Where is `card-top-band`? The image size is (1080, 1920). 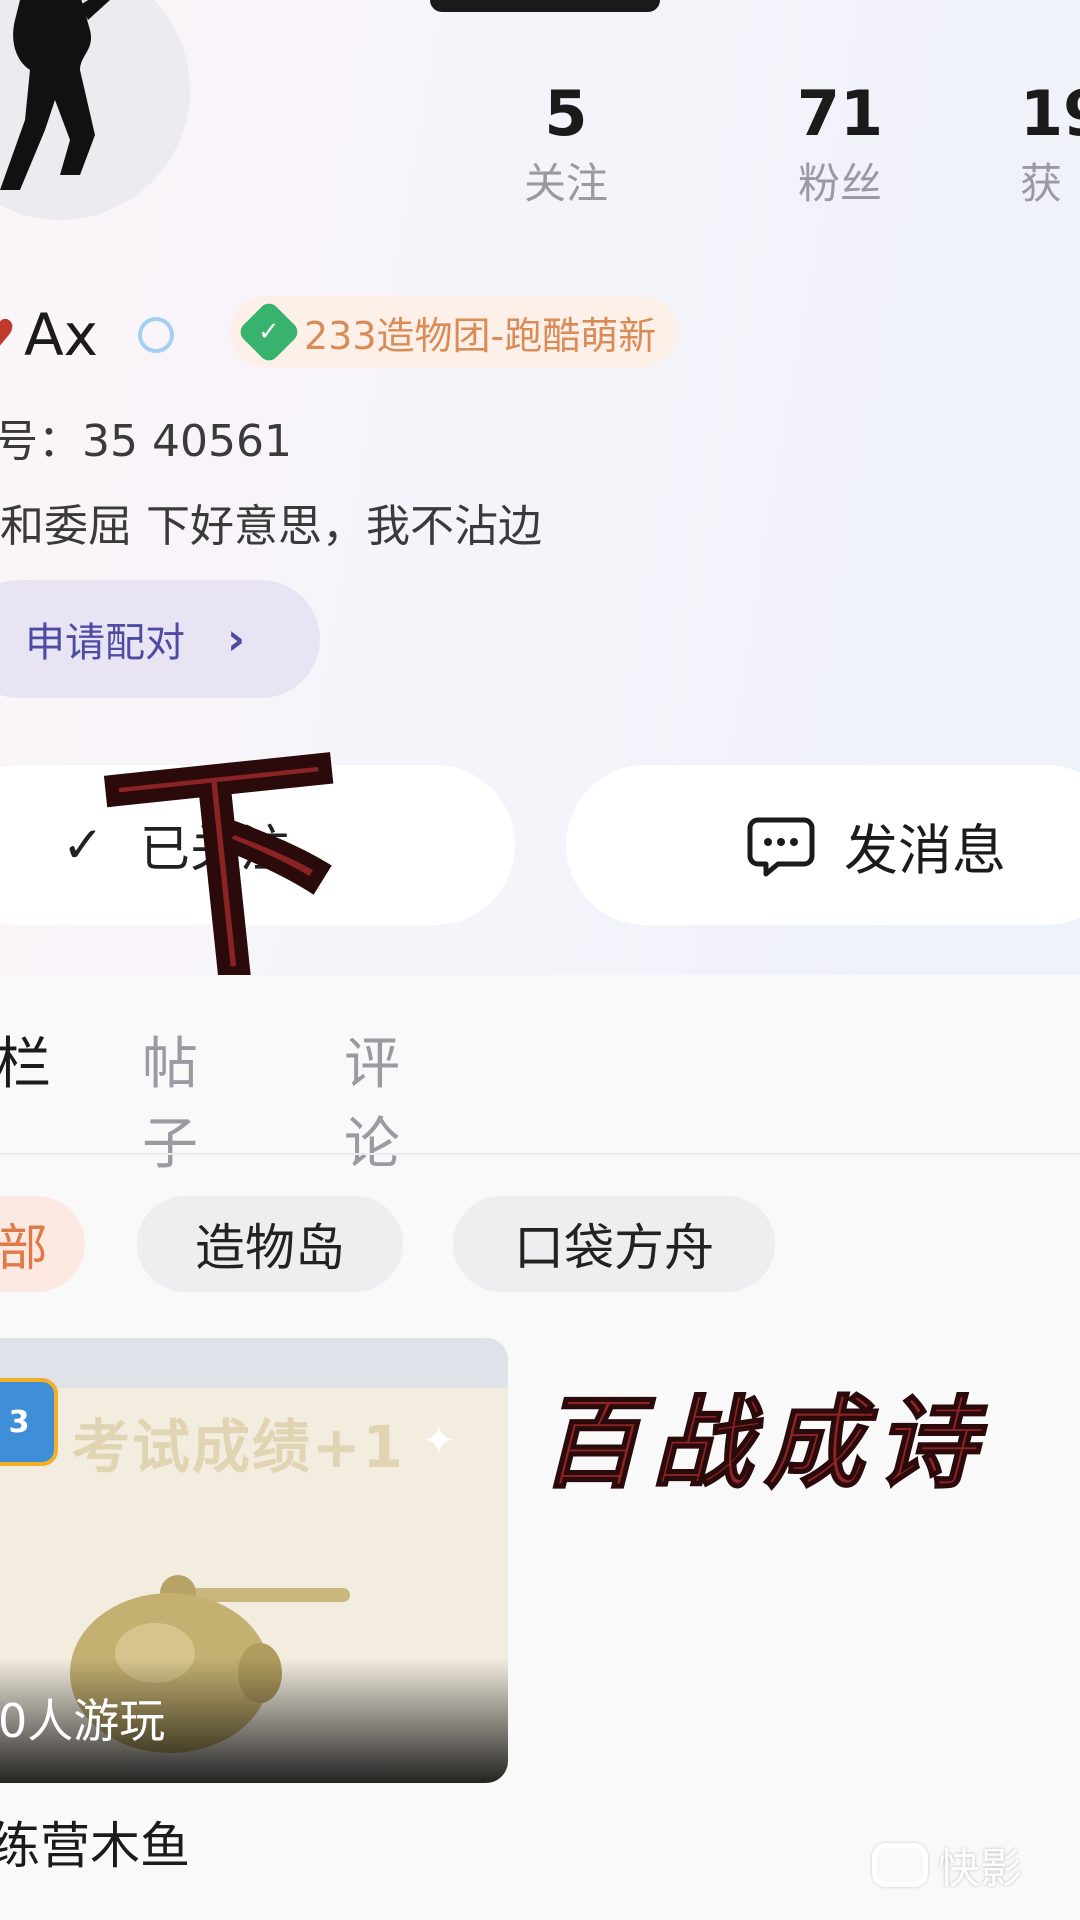
card-top-band is located at coordinates (254, 1363).